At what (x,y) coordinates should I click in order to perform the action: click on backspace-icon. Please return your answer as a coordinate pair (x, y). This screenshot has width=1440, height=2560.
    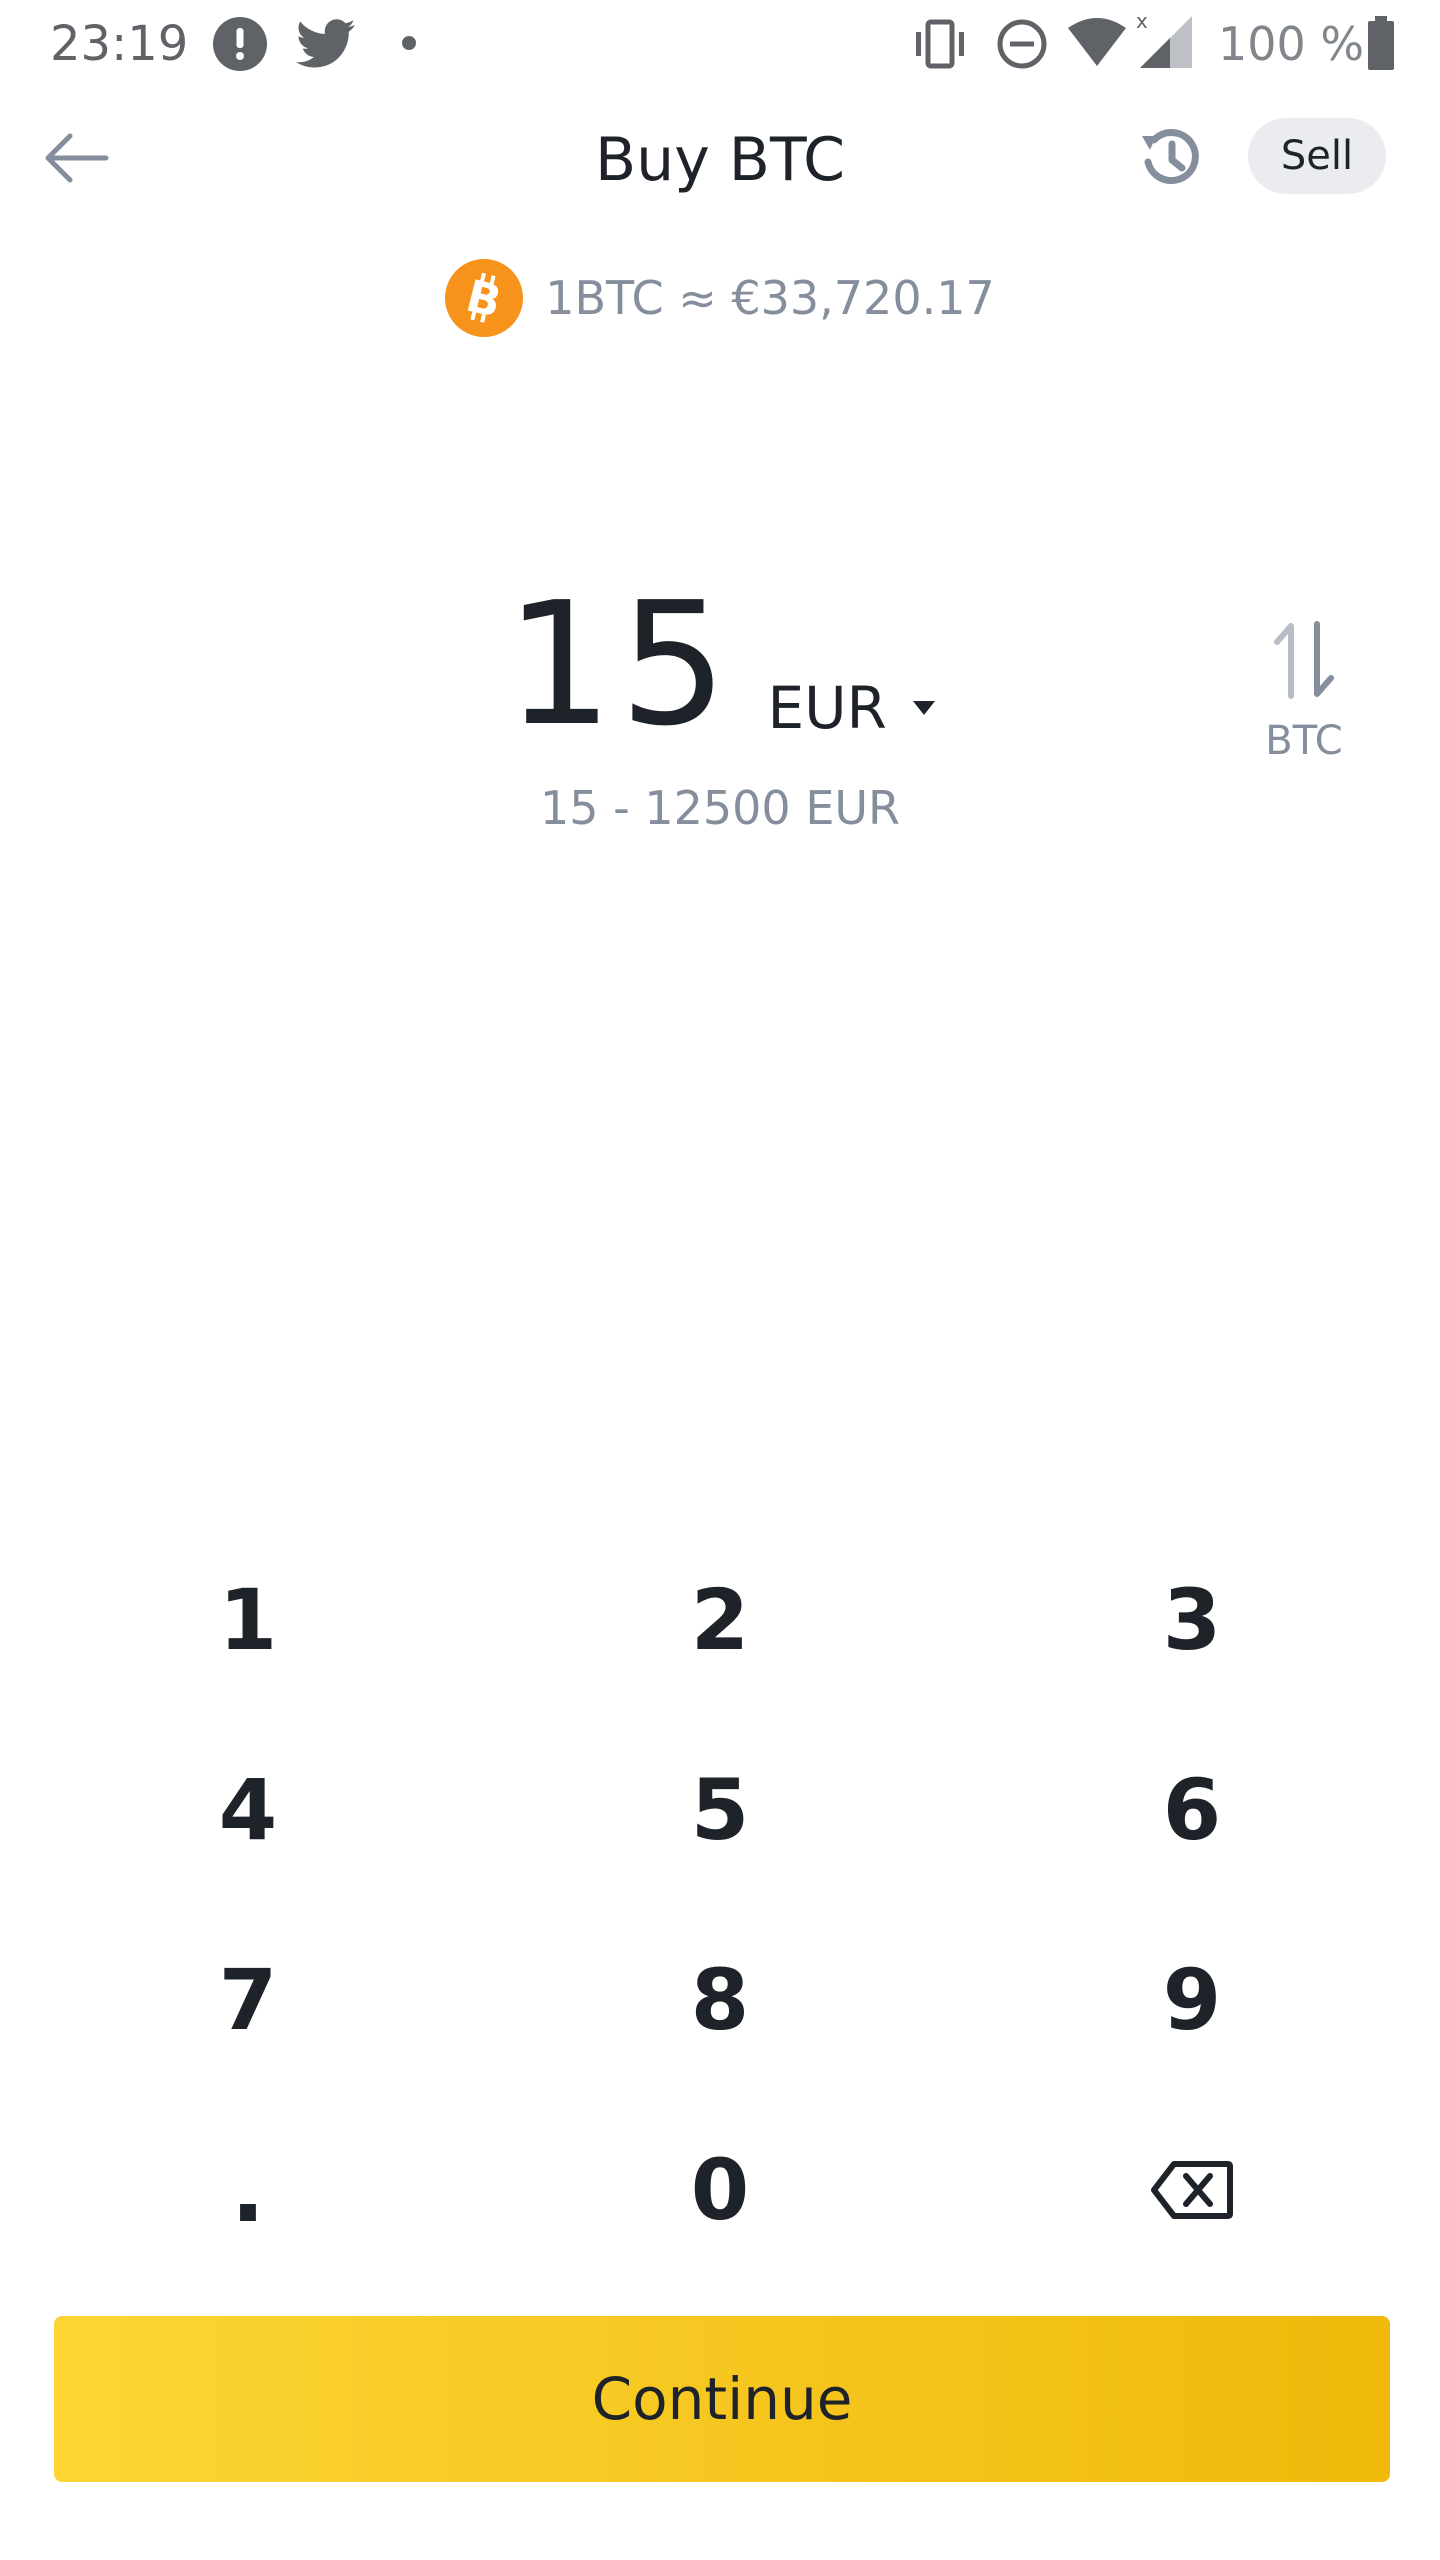
    Looking at the image, I should click on (1192, 2190).